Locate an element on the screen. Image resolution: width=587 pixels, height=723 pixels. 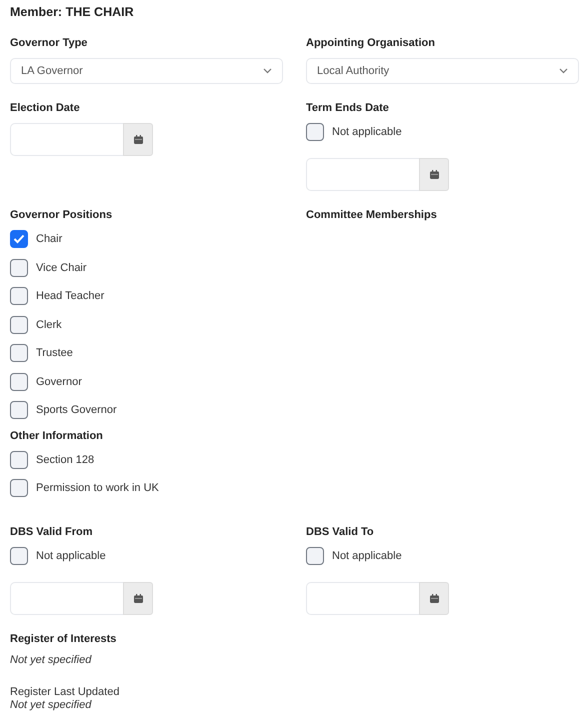
checkbox-label: Sports Governor is located at coordinates (76, 410).